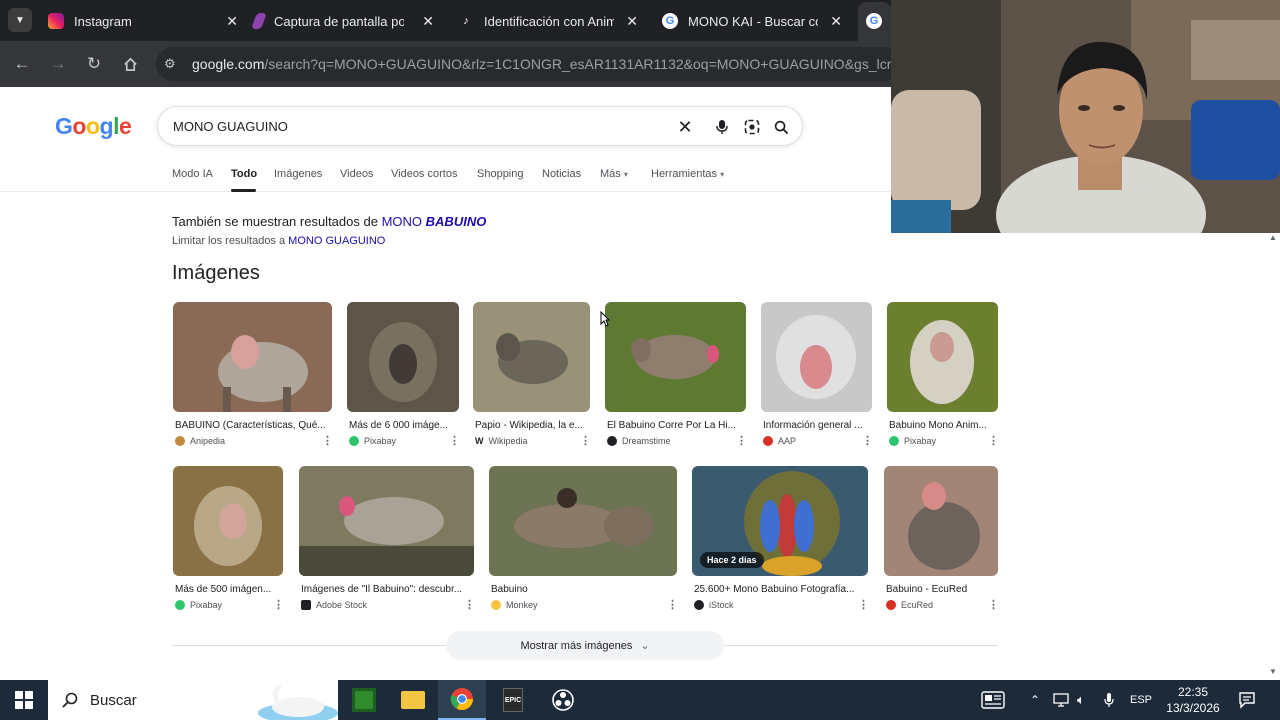  I want to click on image-thumbnail: Hace 2 días, so click(780, 521).